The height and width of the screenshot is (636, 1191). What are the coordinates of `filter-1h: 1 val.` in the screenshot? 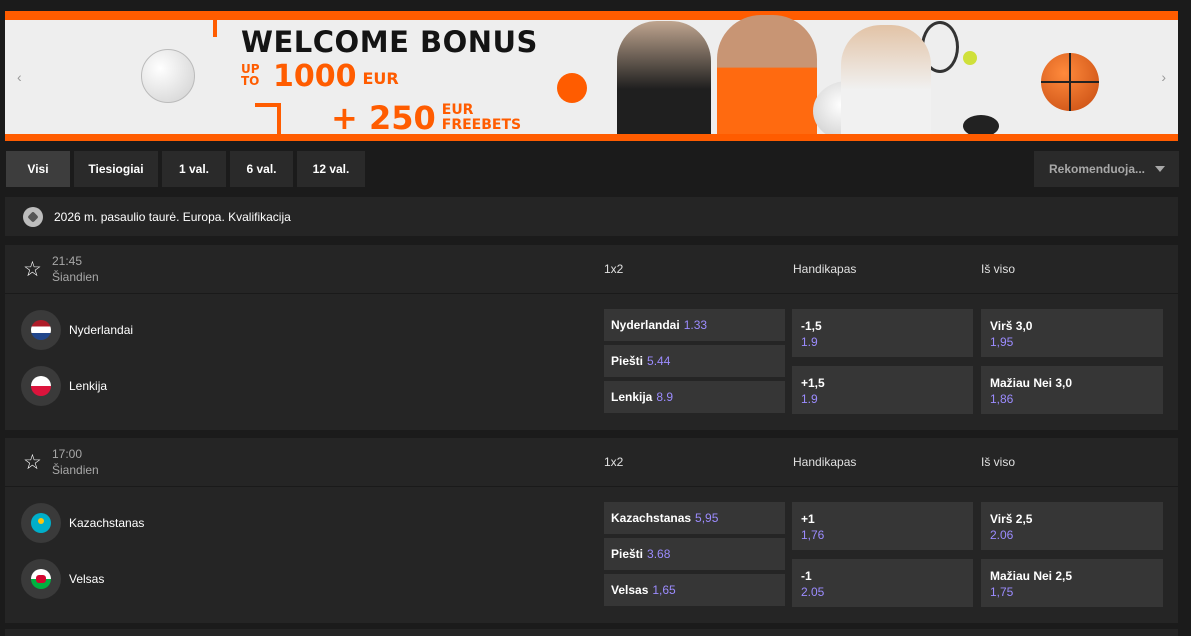 It's located at (194, 169).